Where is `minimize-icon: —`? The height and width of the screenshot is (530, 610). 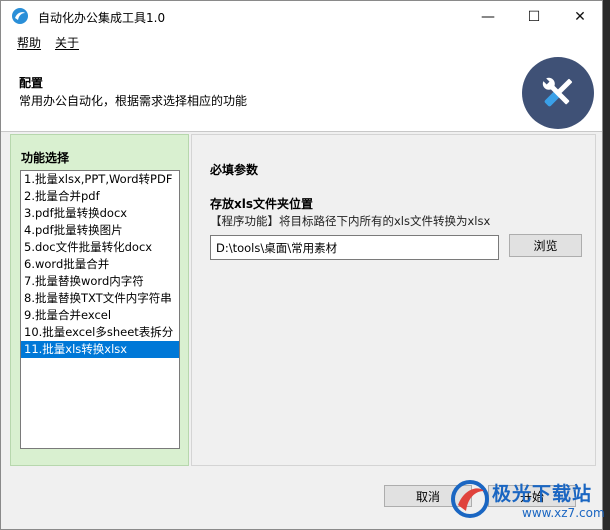
minimize-icon: — is located at coordinates (488, 16).